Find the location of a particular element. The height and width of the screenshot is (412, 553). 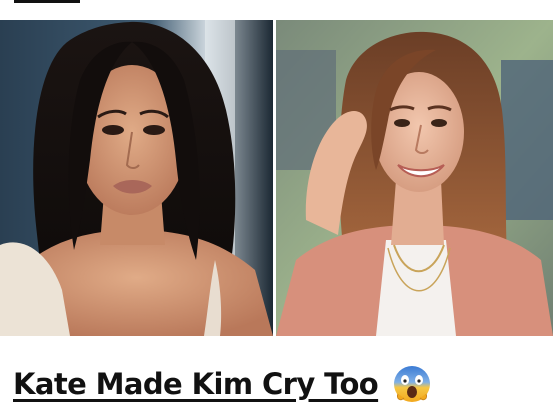

face-screaming-in-fear-emoji-icon is located at coordinates (412, 384).